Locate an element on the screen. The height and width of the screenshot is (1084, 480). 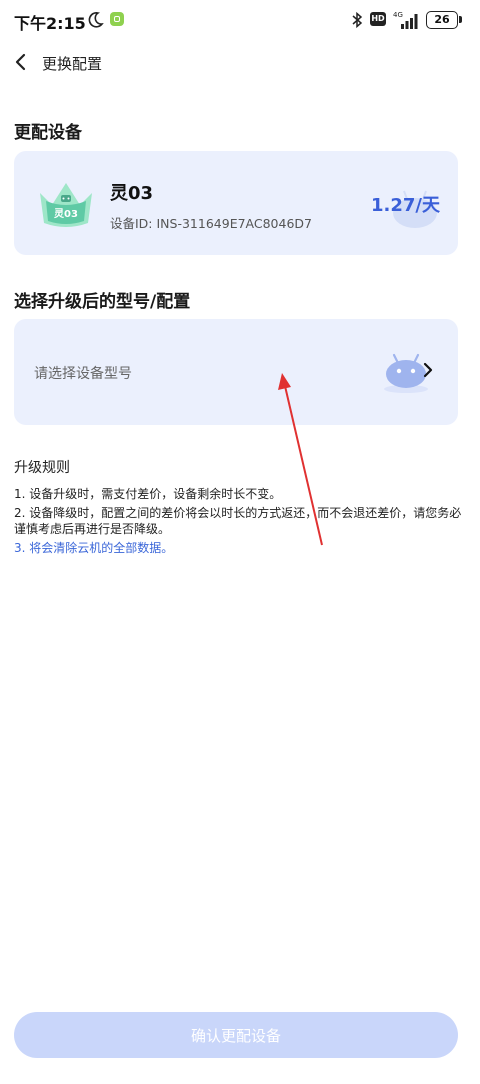
crown-badge-icon: 灵03 is located at coordinates (66, 205).